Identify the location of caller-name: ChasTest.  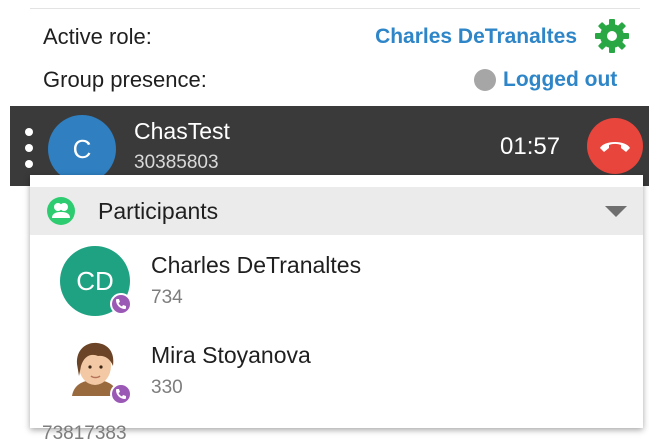
(182, 131).